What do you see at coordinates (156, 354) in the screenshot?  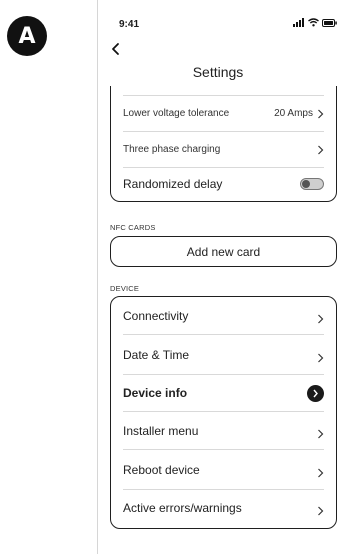 I see `device-row-label: Date & Time` at bounding box center [156, 354].